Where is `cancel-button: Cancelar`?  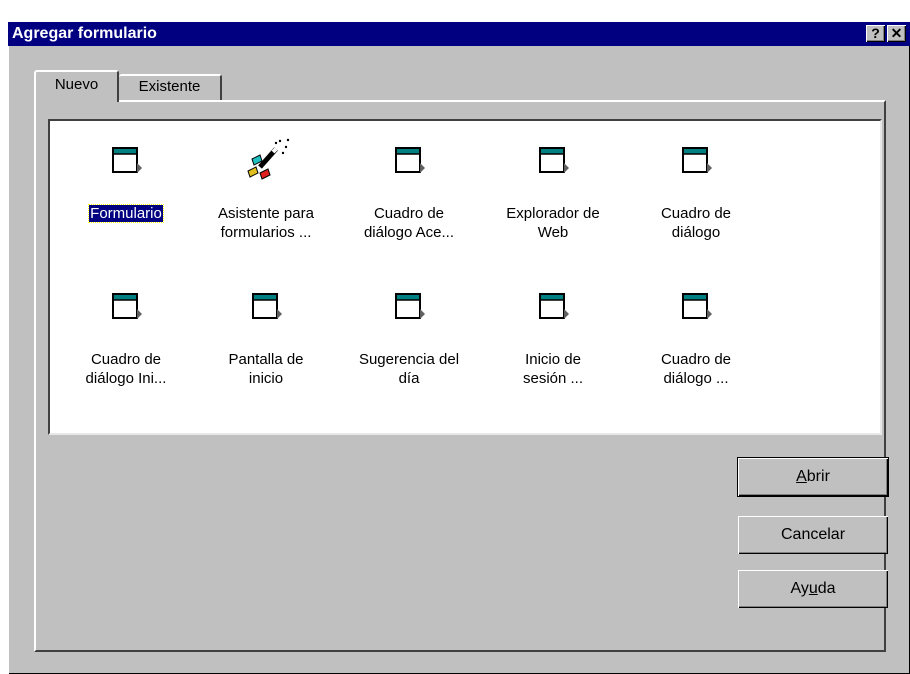 cancel-button: Cancelar is located at coordinates (813, 535).